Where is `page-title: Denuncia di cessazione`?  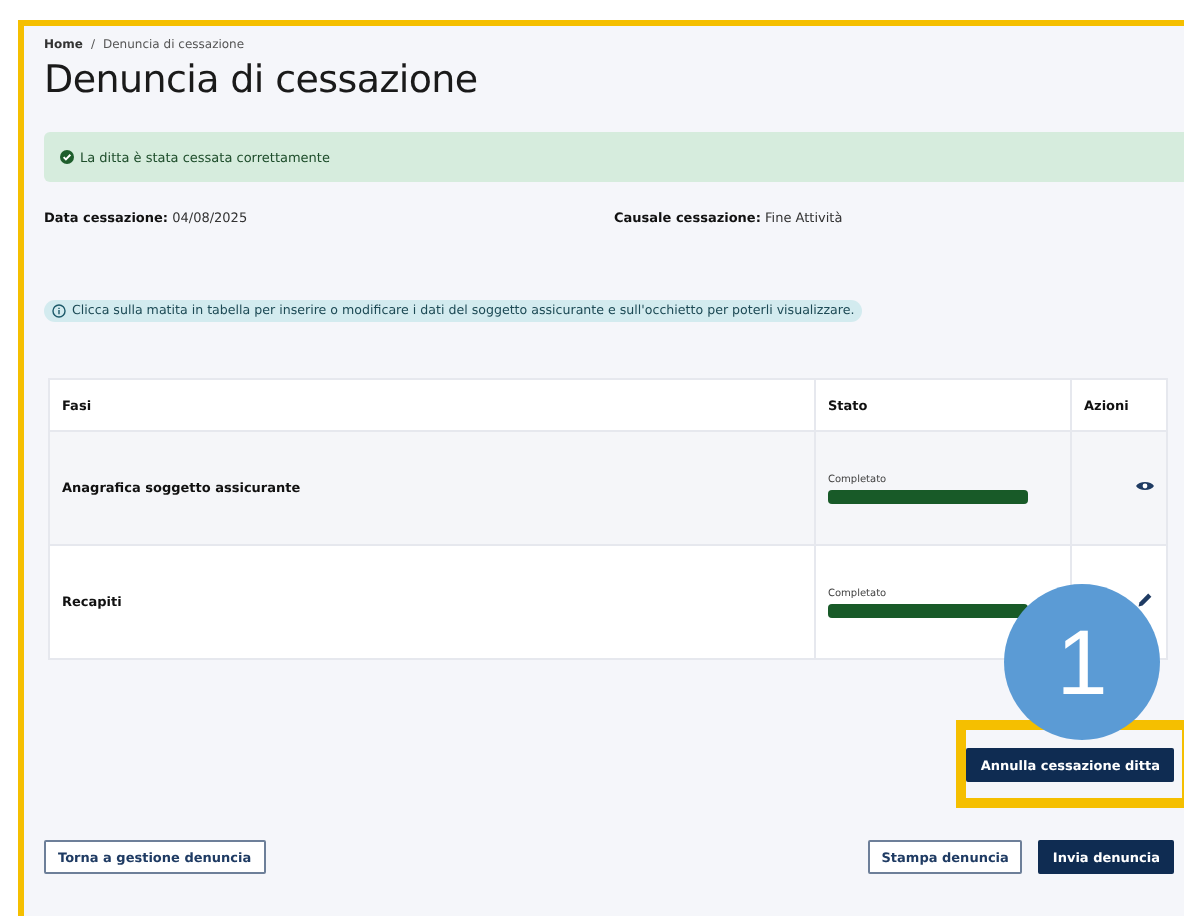
page-title: Denuncia di cessazione is located at coordinates (262, 80).